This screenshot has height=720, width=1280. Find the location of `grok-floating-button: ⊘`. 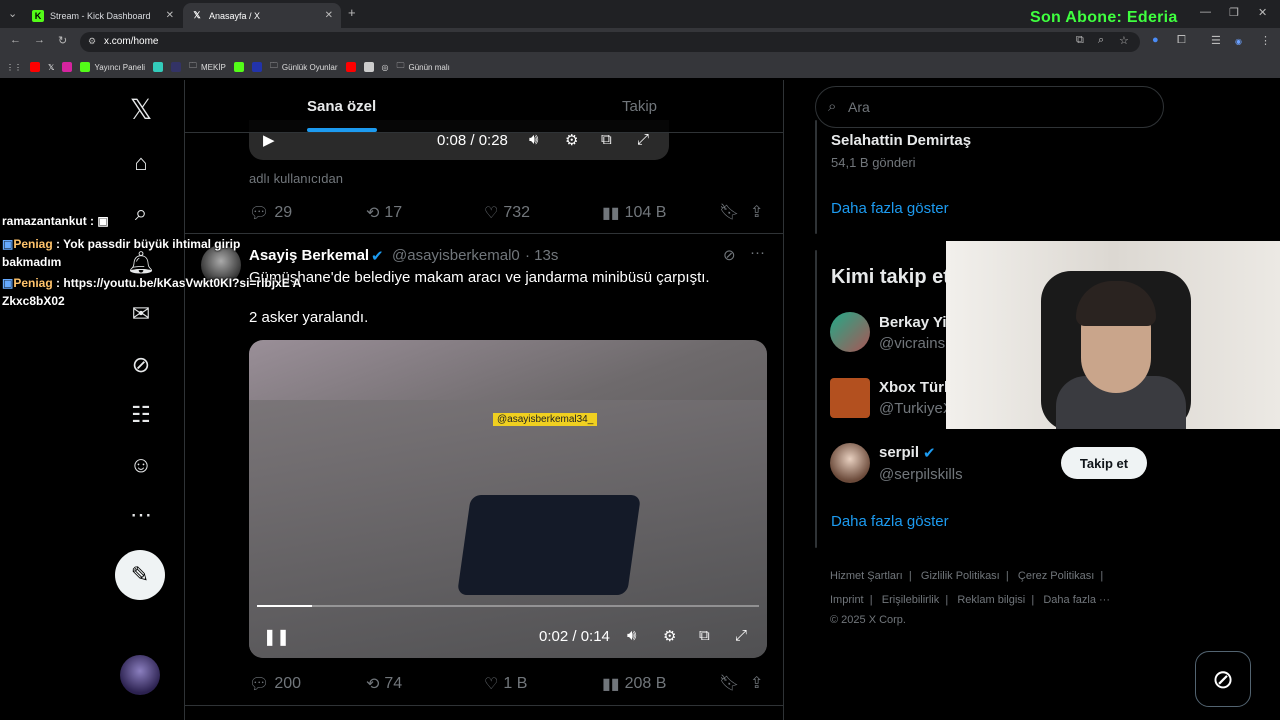

grok-floating-button: ⊘ is located at coordinates (1223, 679).